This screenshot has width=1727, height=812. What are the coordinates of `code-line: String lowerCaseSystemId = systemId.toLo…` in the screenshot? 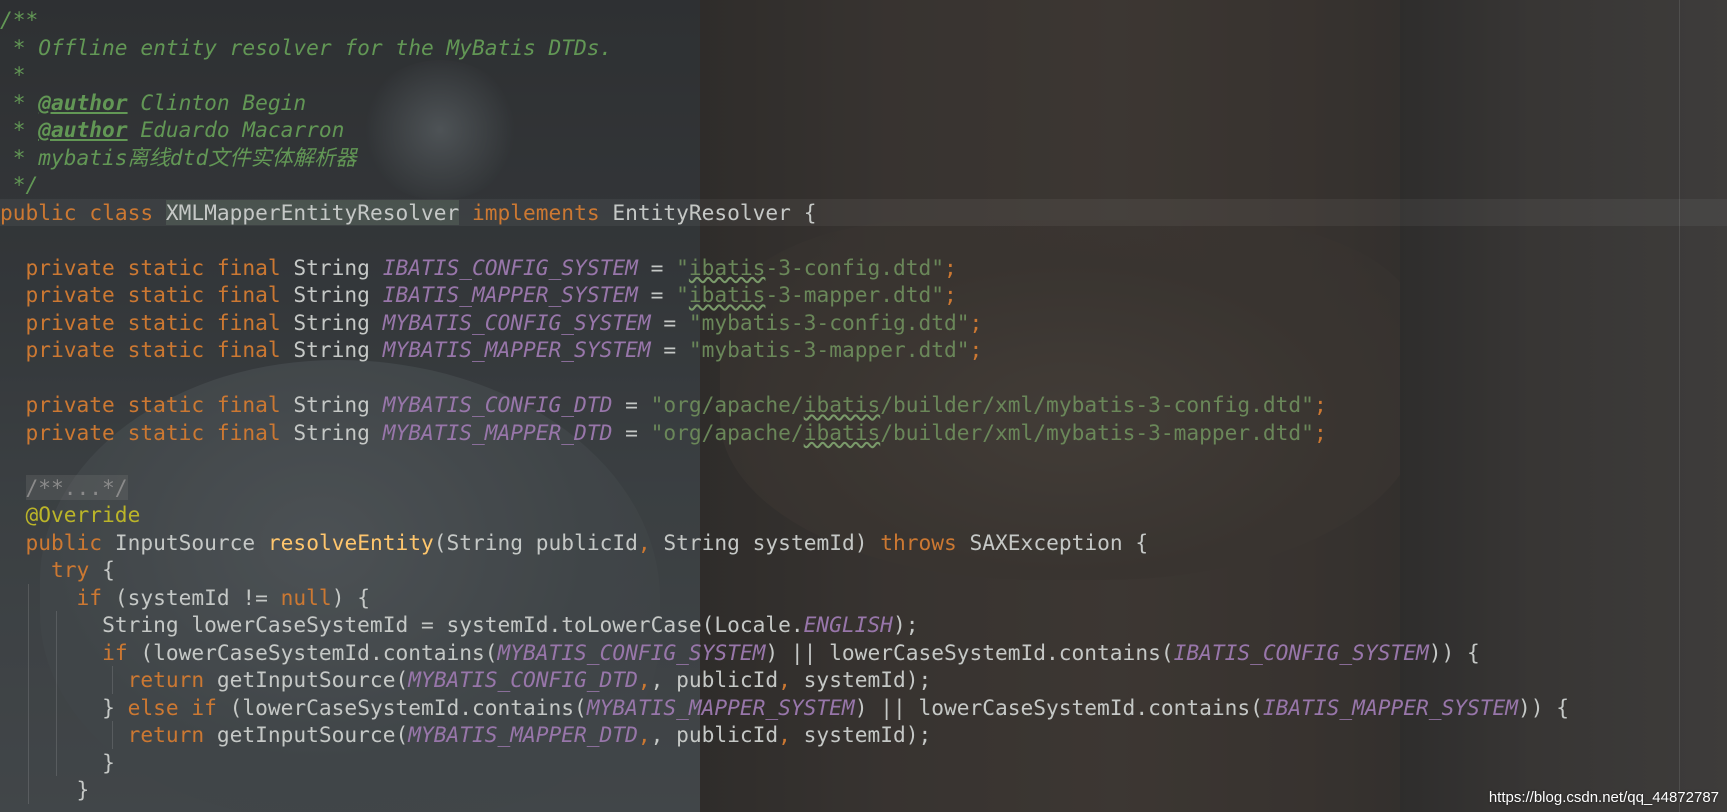 It's located at (863, 625).